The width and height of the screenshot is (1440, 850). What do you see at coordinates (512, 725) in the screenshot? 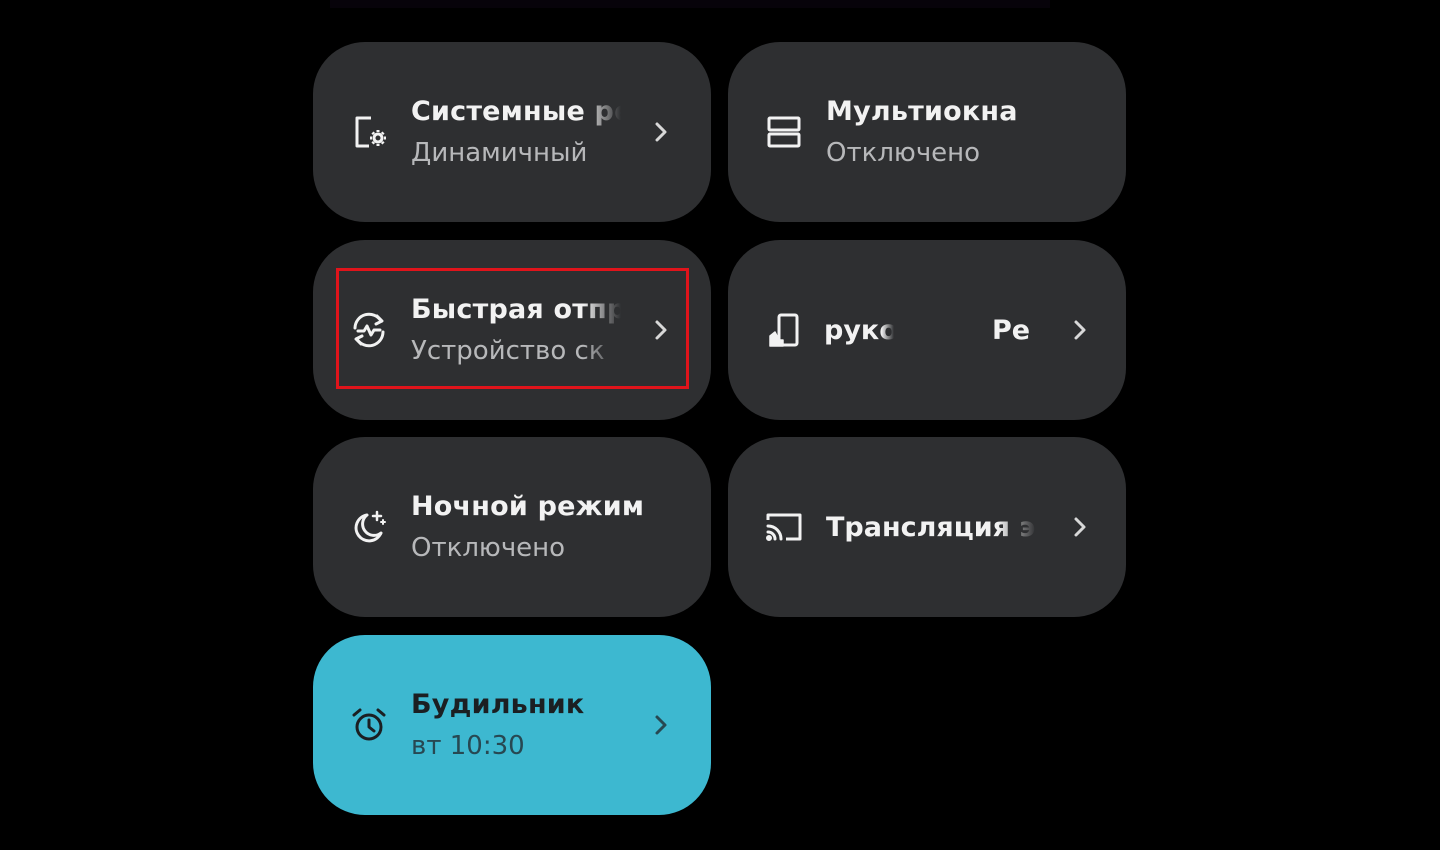
I see `tile-alarm: Будильник вт 10:30` at bounding box center [512, 725].